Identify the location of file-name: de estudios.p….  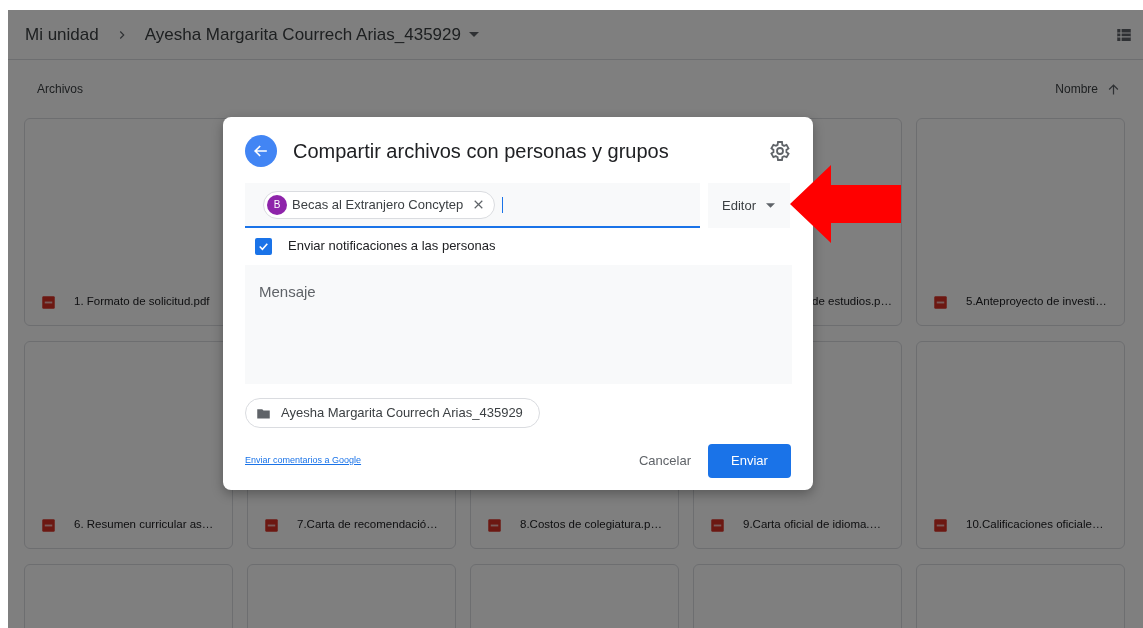
(852, 302).